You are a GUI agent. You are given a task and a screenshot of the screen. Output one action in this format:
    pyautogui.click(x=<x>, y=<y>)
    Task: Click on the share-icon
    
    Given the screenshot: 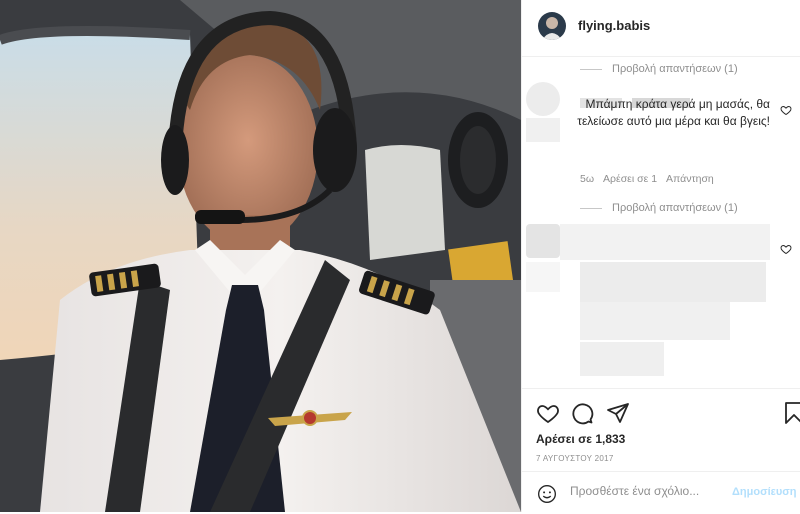 What is the action you would take?
    pyautogui.click(x=618, y=413)
    